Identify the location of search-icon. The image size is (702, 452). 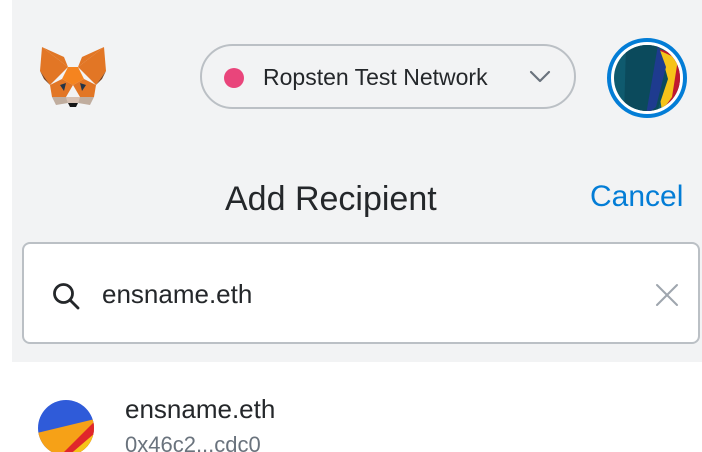
(66, 296).